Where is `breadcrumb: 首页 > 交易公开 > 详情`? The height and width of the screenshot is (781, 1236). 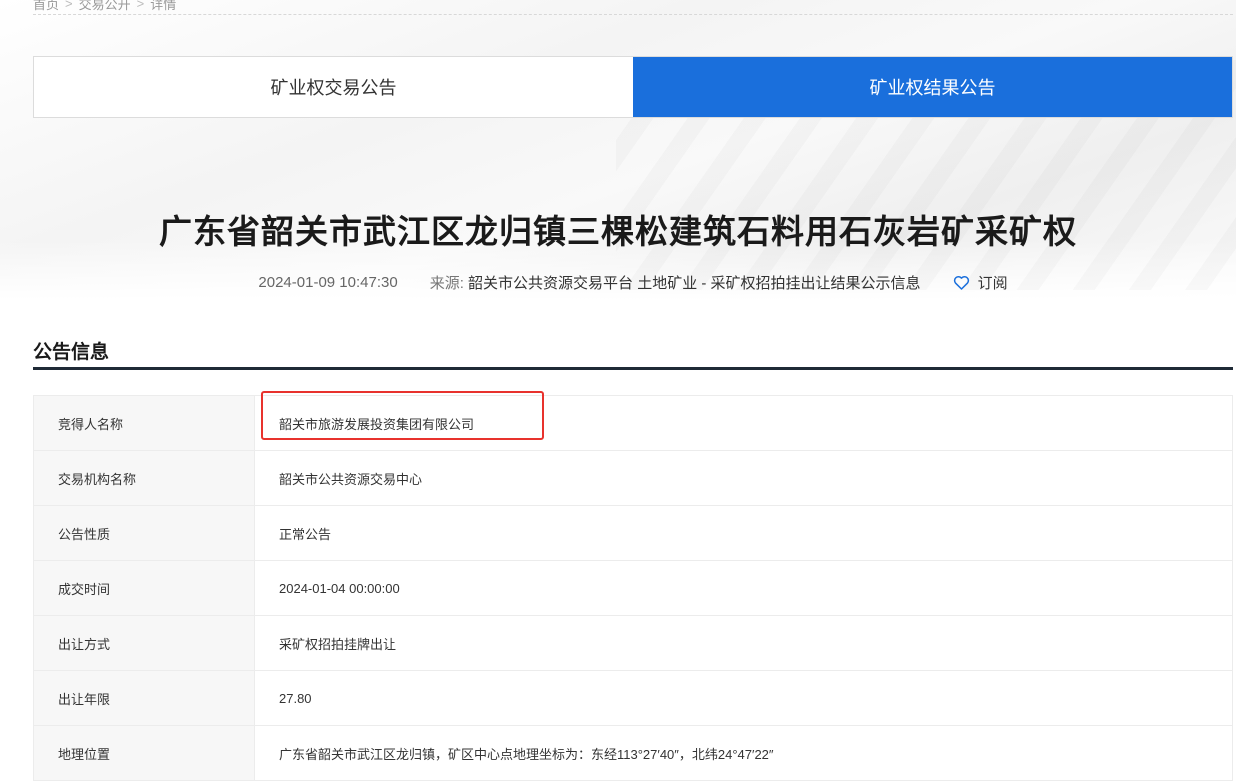 breadcrumb: 首页 > 交易公开 > 详情 is located at coordinates (104, 7).